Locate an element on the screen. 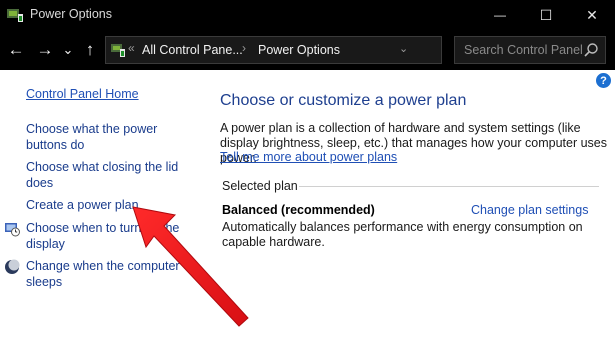 This screenshot has height=357, width=615. minimize-button: — is located at coordinates (500, 15).